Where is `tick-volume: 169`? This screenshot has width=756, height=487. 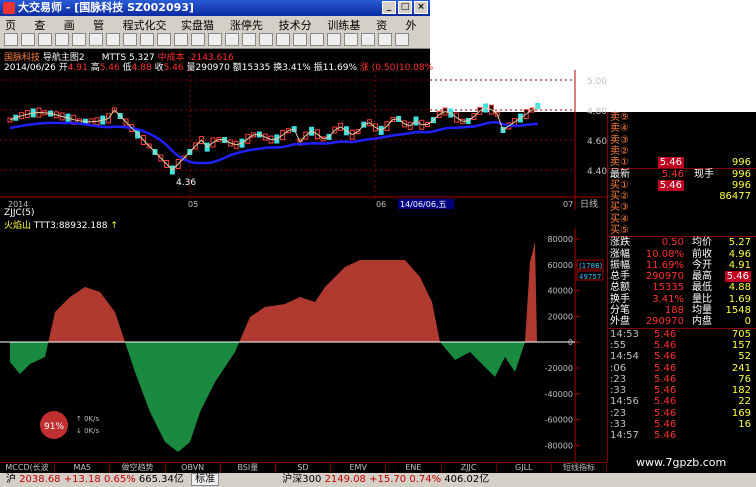
tick-volume: 169 is located at coordinates (741, 413).